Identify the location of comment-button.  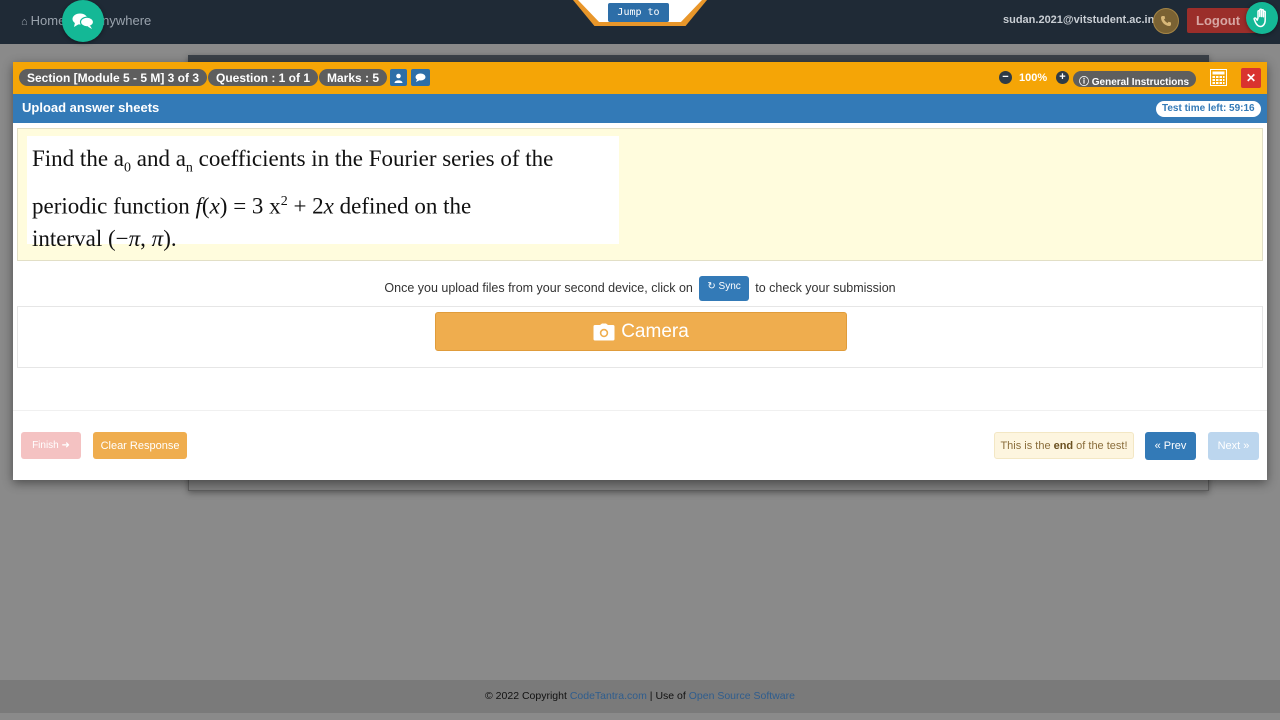
(420, 77).